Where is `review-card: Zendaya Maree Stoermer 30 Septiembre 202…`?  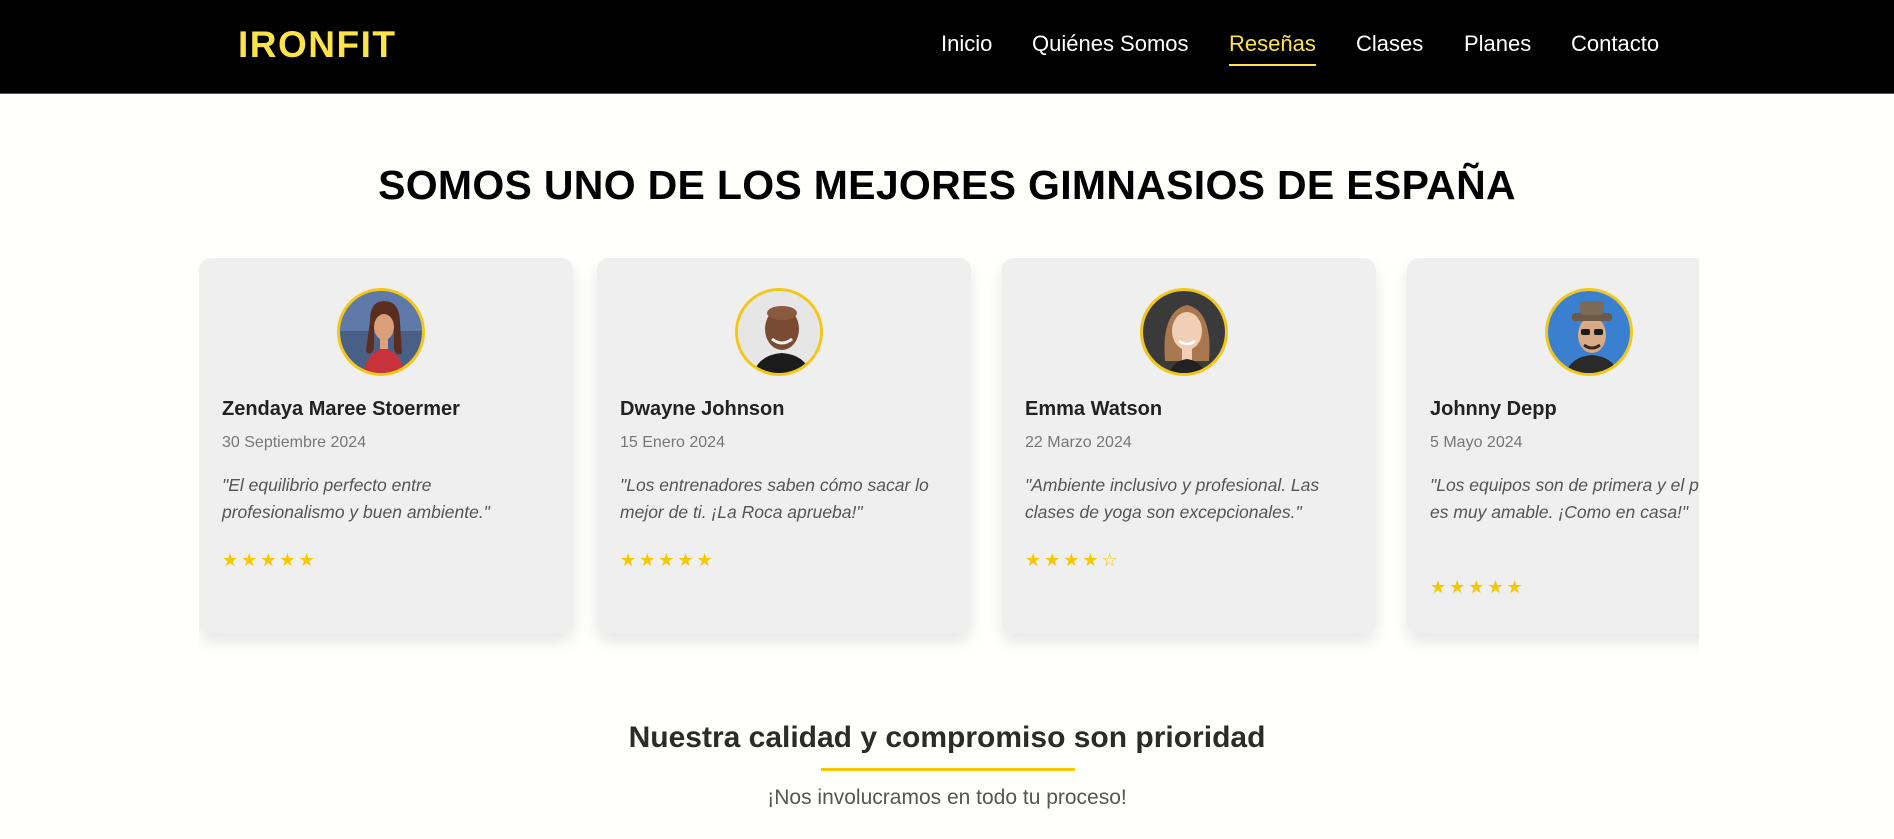 review-card: Zendaya Maree Stoermer 30 Septiembre 202… is located at coordinates (386, 446).